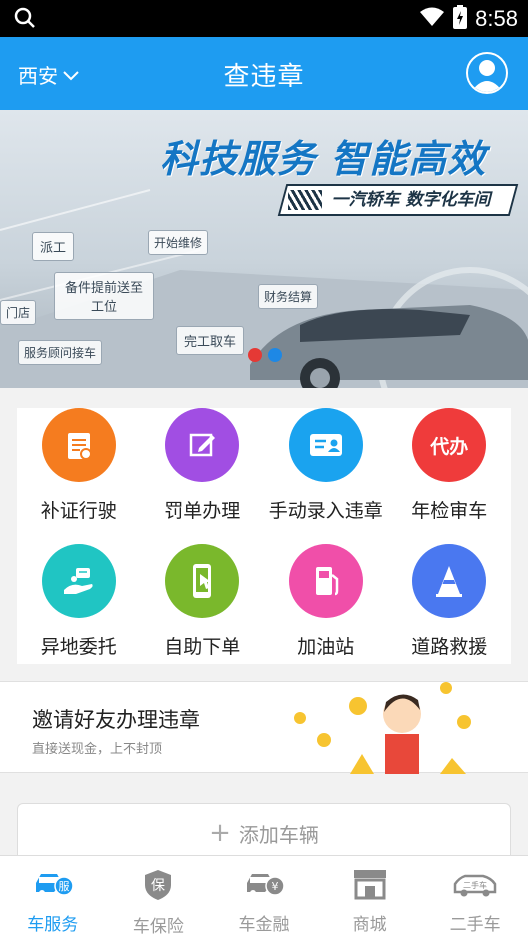  What do you see at coordinates (449, 445) in the screenshot?
I see `proxy-icon: 代办` at bounding box center [449, 445].